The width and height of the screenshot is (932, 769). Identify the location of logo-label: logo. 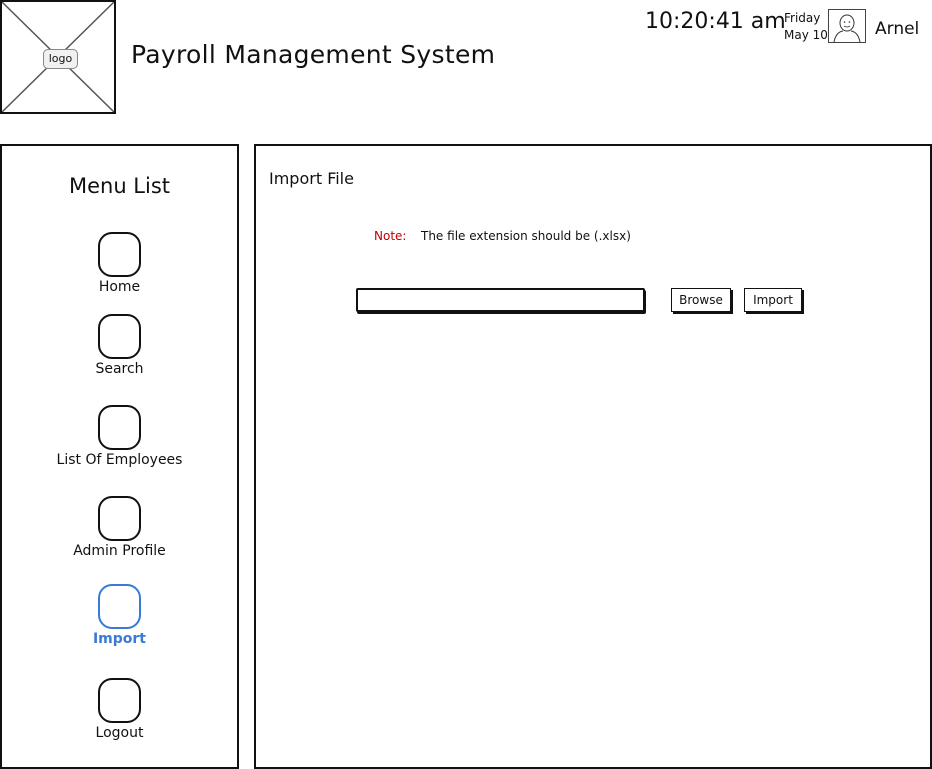
(60, 59).